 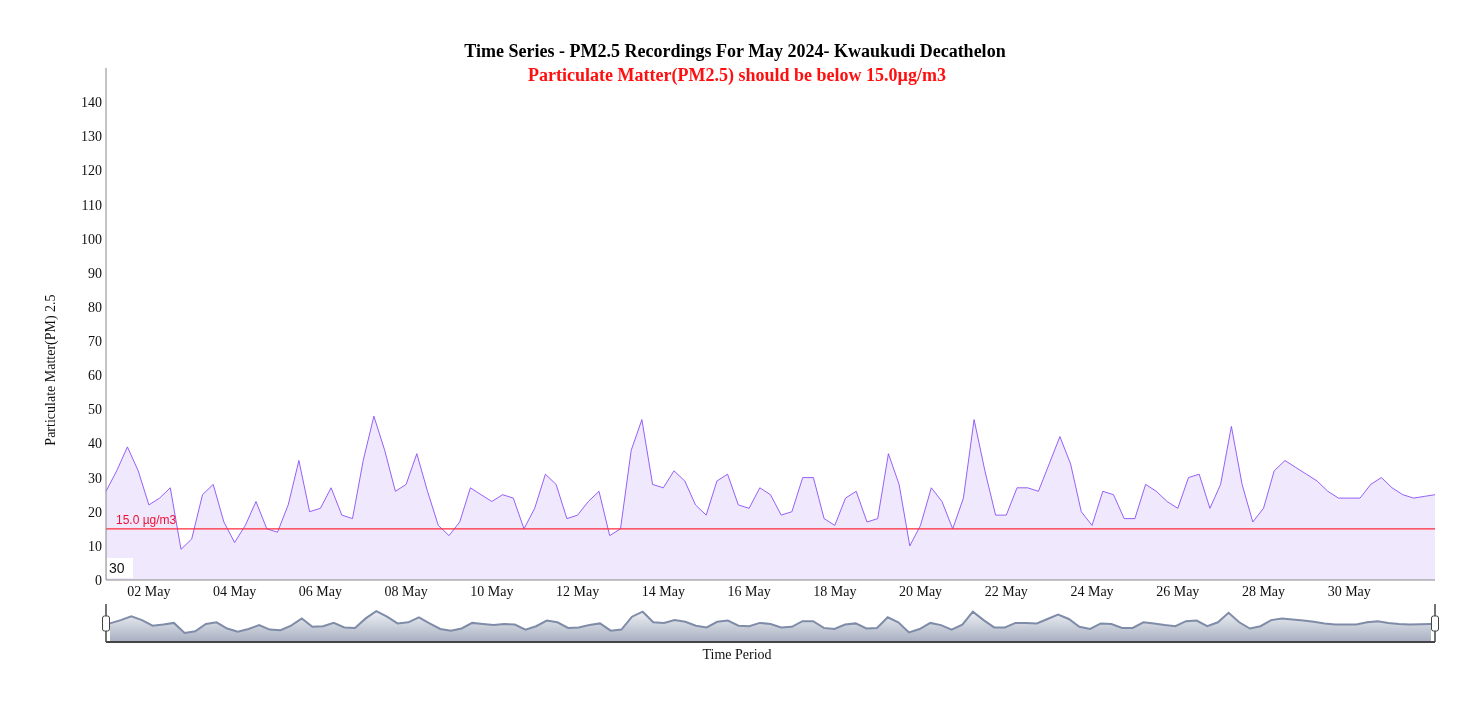 What do you see at coordinates (91, 205) in the screenshot?
I see `tick-label: 110` at bounding box center [91, 205].